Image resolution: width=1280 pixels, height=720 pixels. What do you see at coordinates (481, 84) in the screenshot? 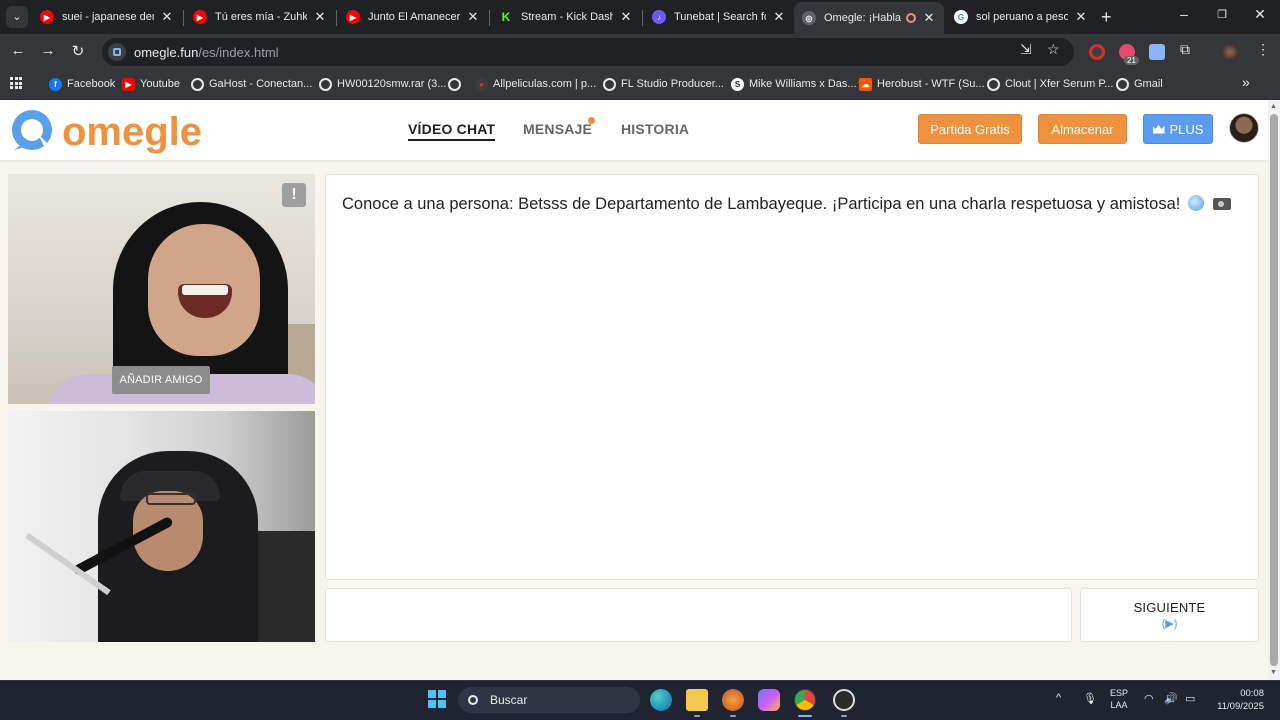
I see `allpeliculas-icon: ●` at bounding box center [481, 84].